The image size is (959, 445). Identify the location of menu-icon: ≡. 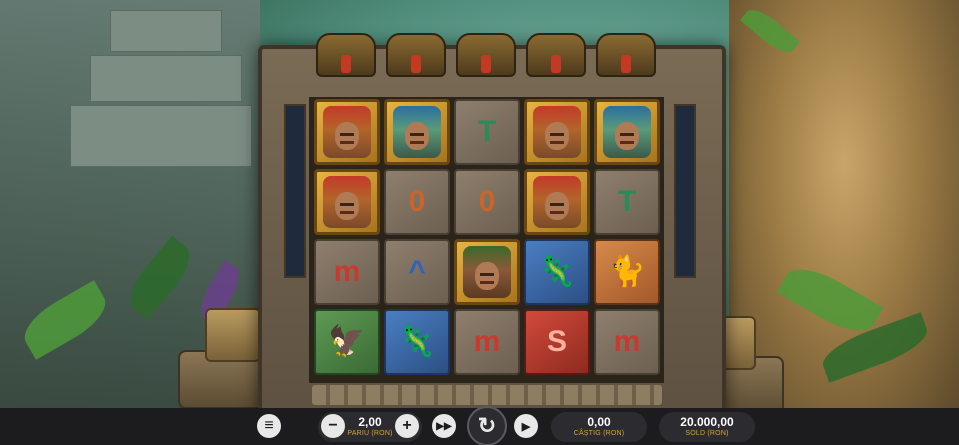
(269, 425).